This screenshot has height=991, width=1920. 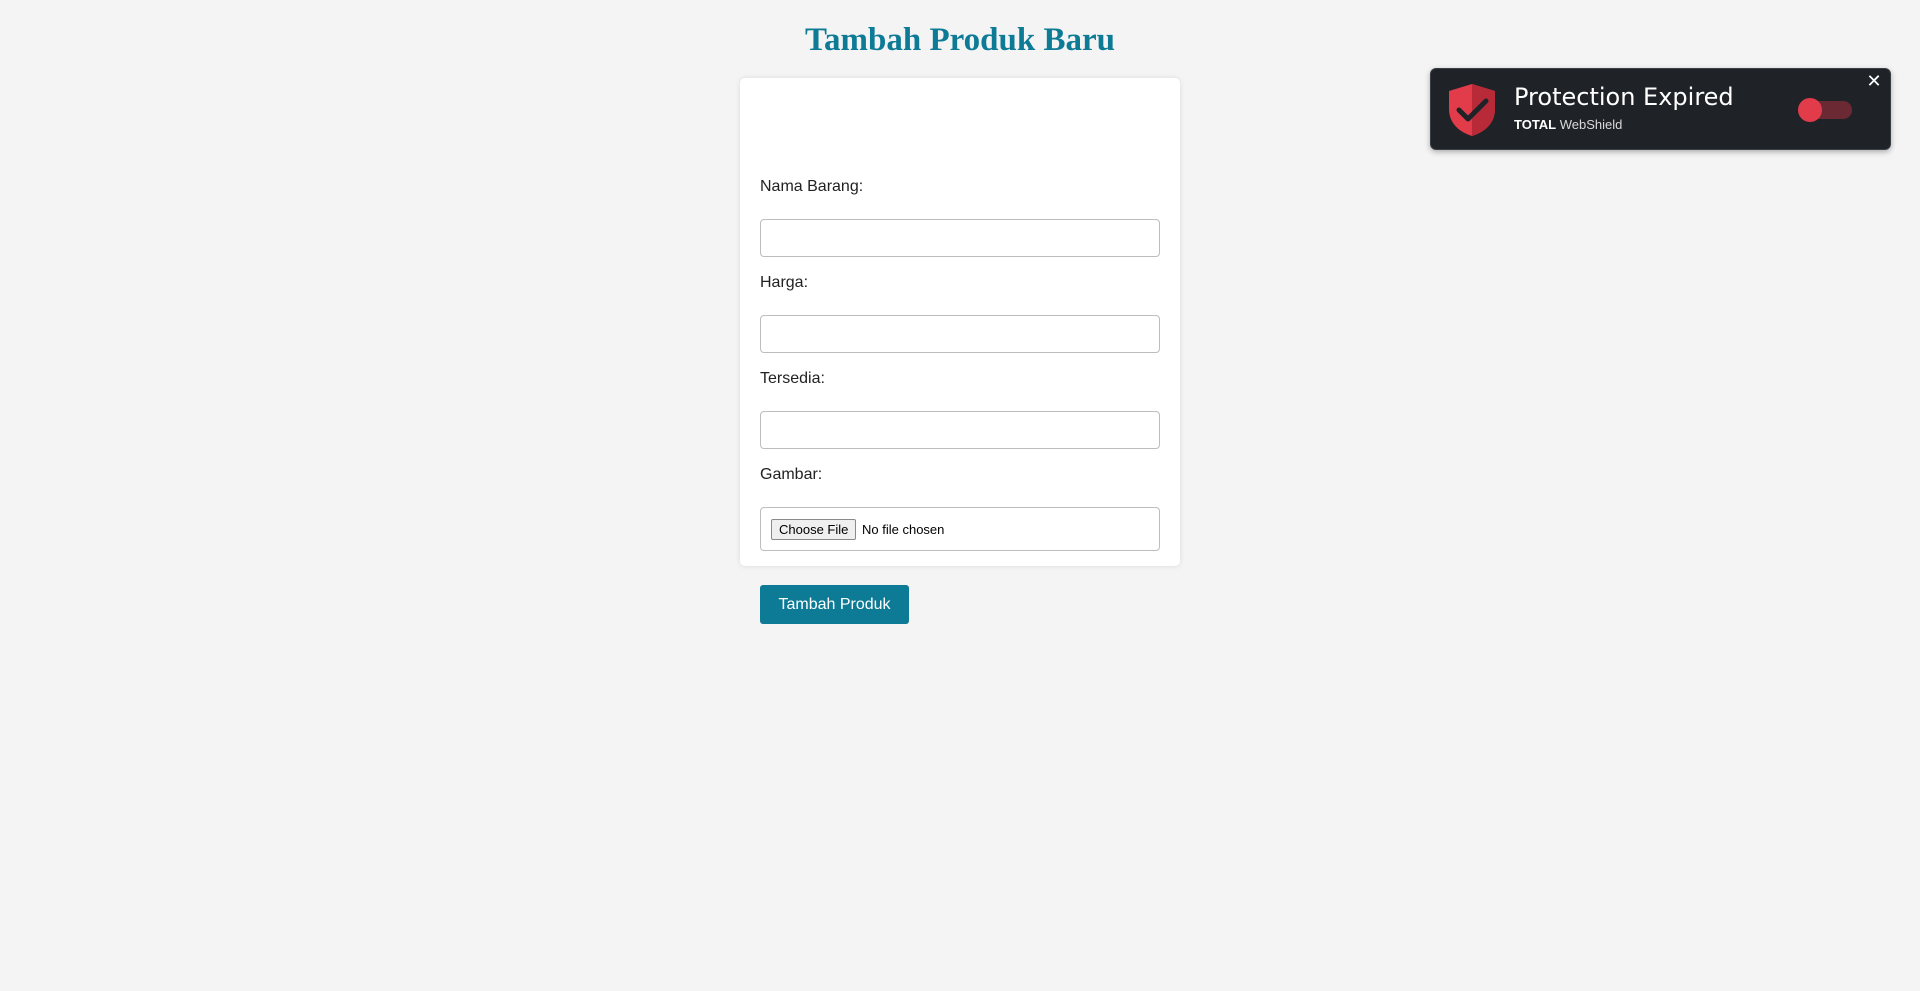 I want to click on product-name-label: Nama Barang:, so click(x=812, y=186).